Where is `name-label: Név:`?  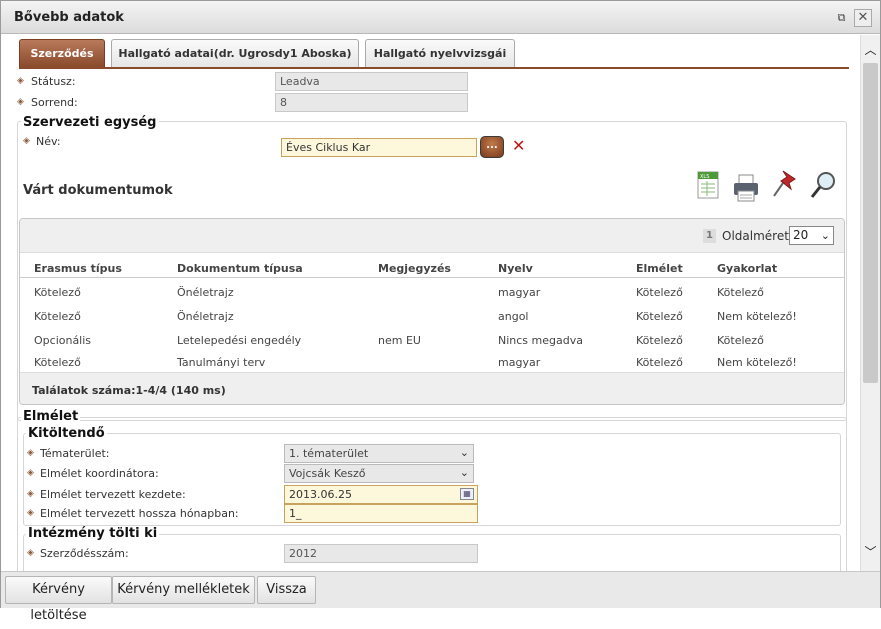
name-label: Név: is located at coordinates (48, 141).